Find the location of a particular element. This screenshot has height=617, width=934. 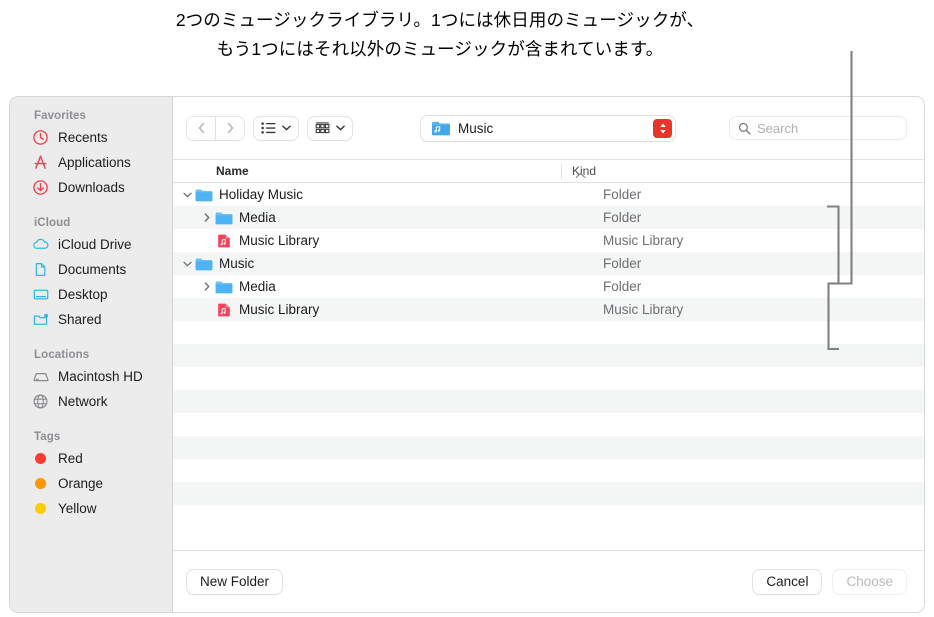

choose-button: Choose is located at coordinates (869, 581).